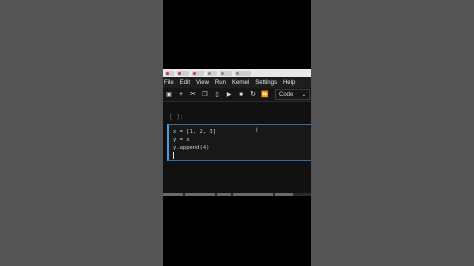 This screenshot has width=474, height=266. I want to click on chevron-down-icon: ⌄, so click(304, 95).